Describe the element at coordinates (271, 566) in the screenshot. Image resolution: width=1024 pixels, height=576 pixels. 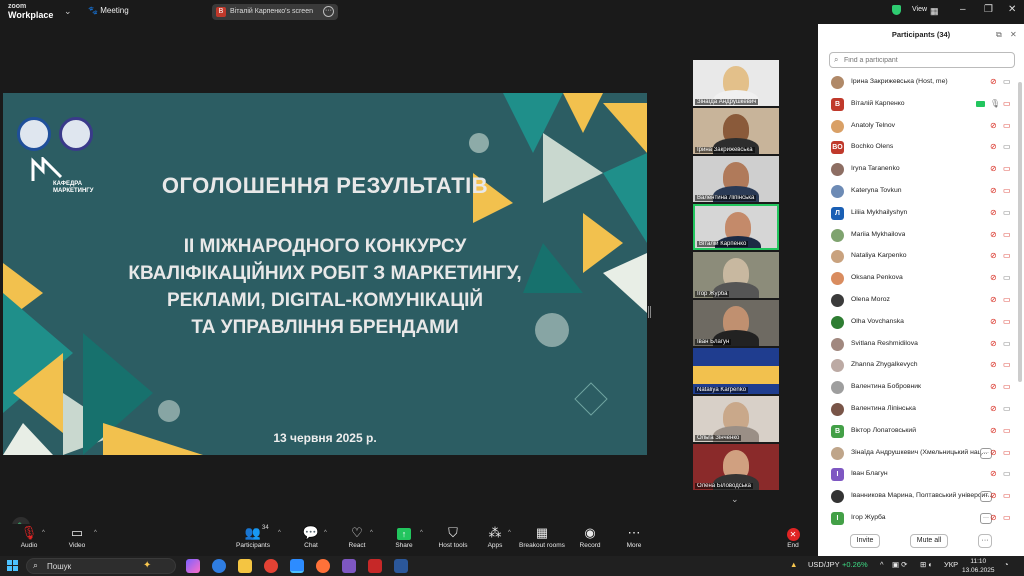
I see `chrome-app-icon` at that location.